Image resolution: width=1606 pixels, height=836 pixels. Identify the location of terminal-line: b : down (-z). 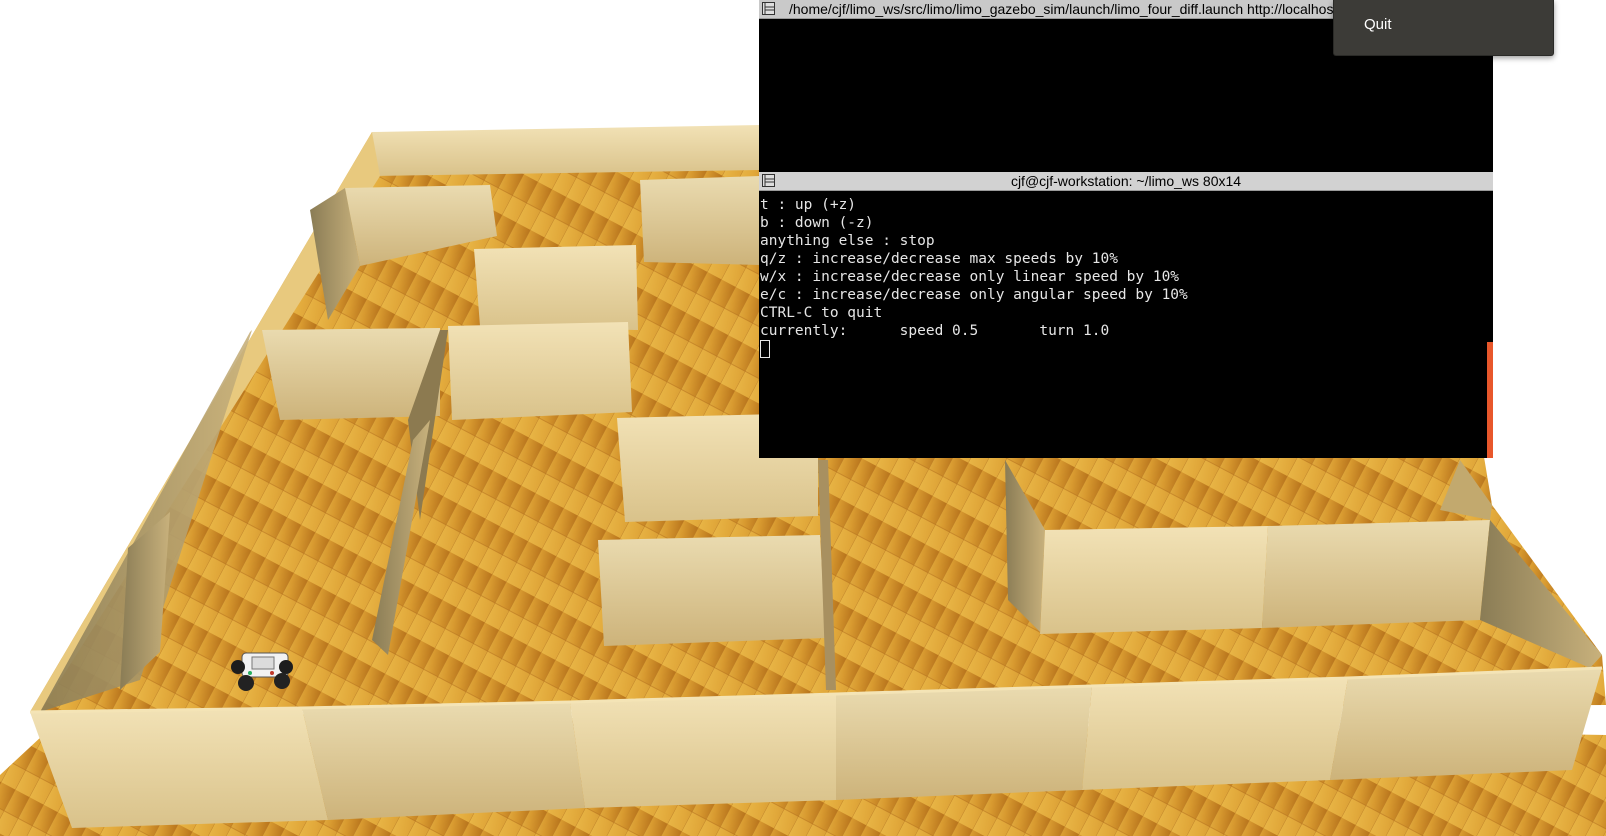
(817, 223).